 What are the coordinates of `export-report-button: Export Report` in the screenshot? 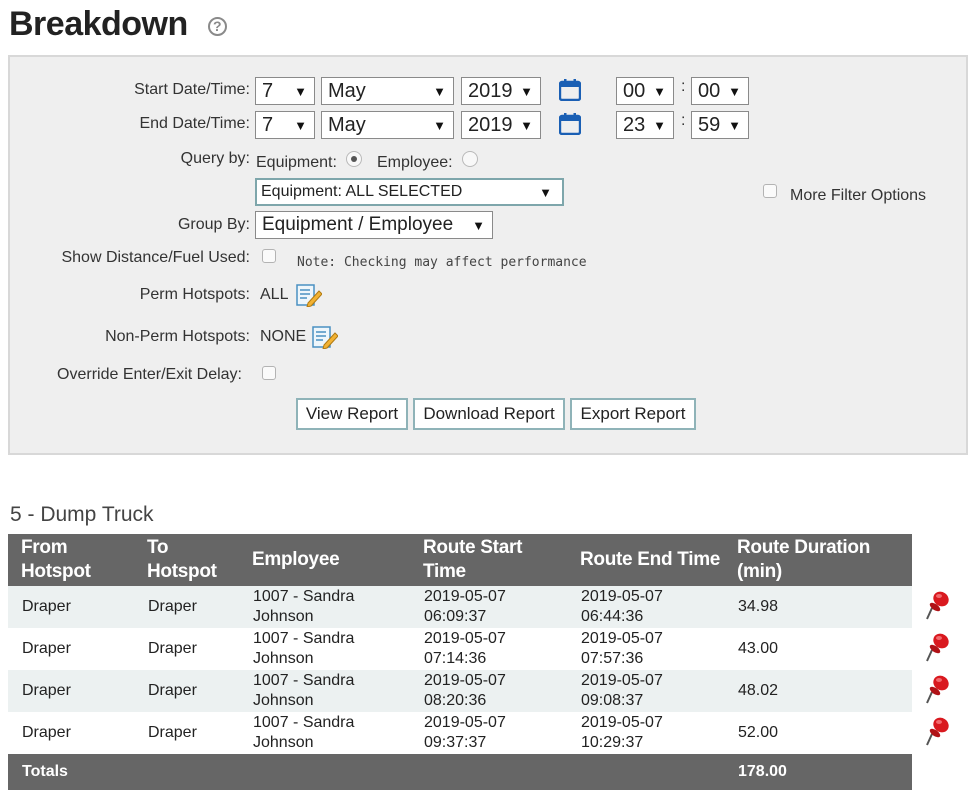 It's located at (633, 414).